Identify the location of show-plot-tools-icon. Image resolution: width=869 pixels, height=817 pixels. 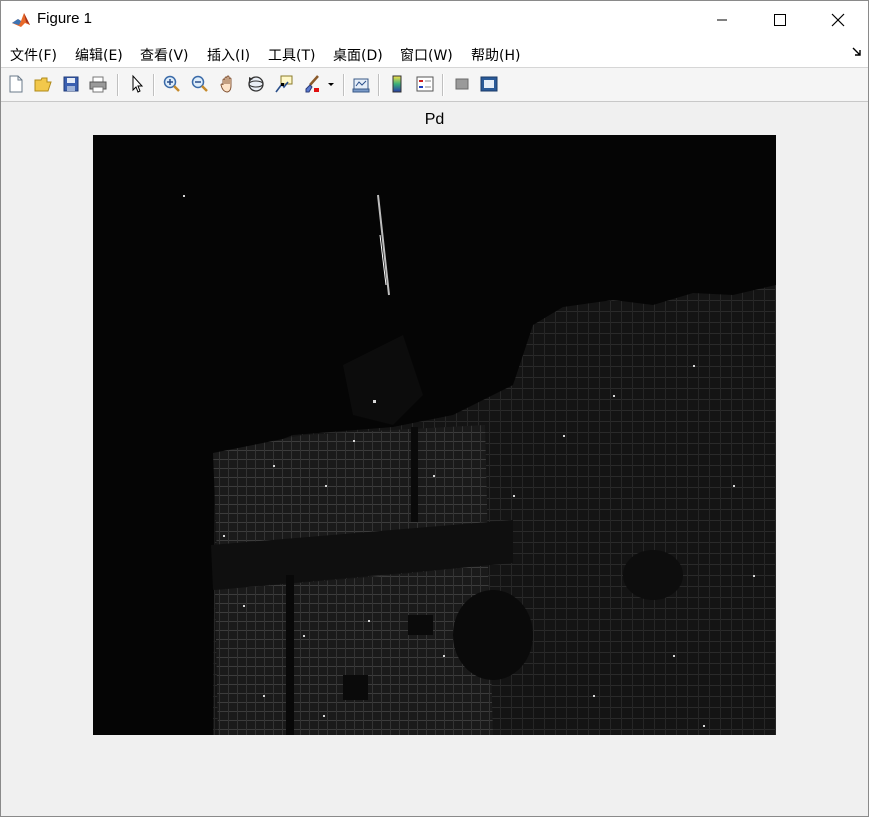
(489, 84).